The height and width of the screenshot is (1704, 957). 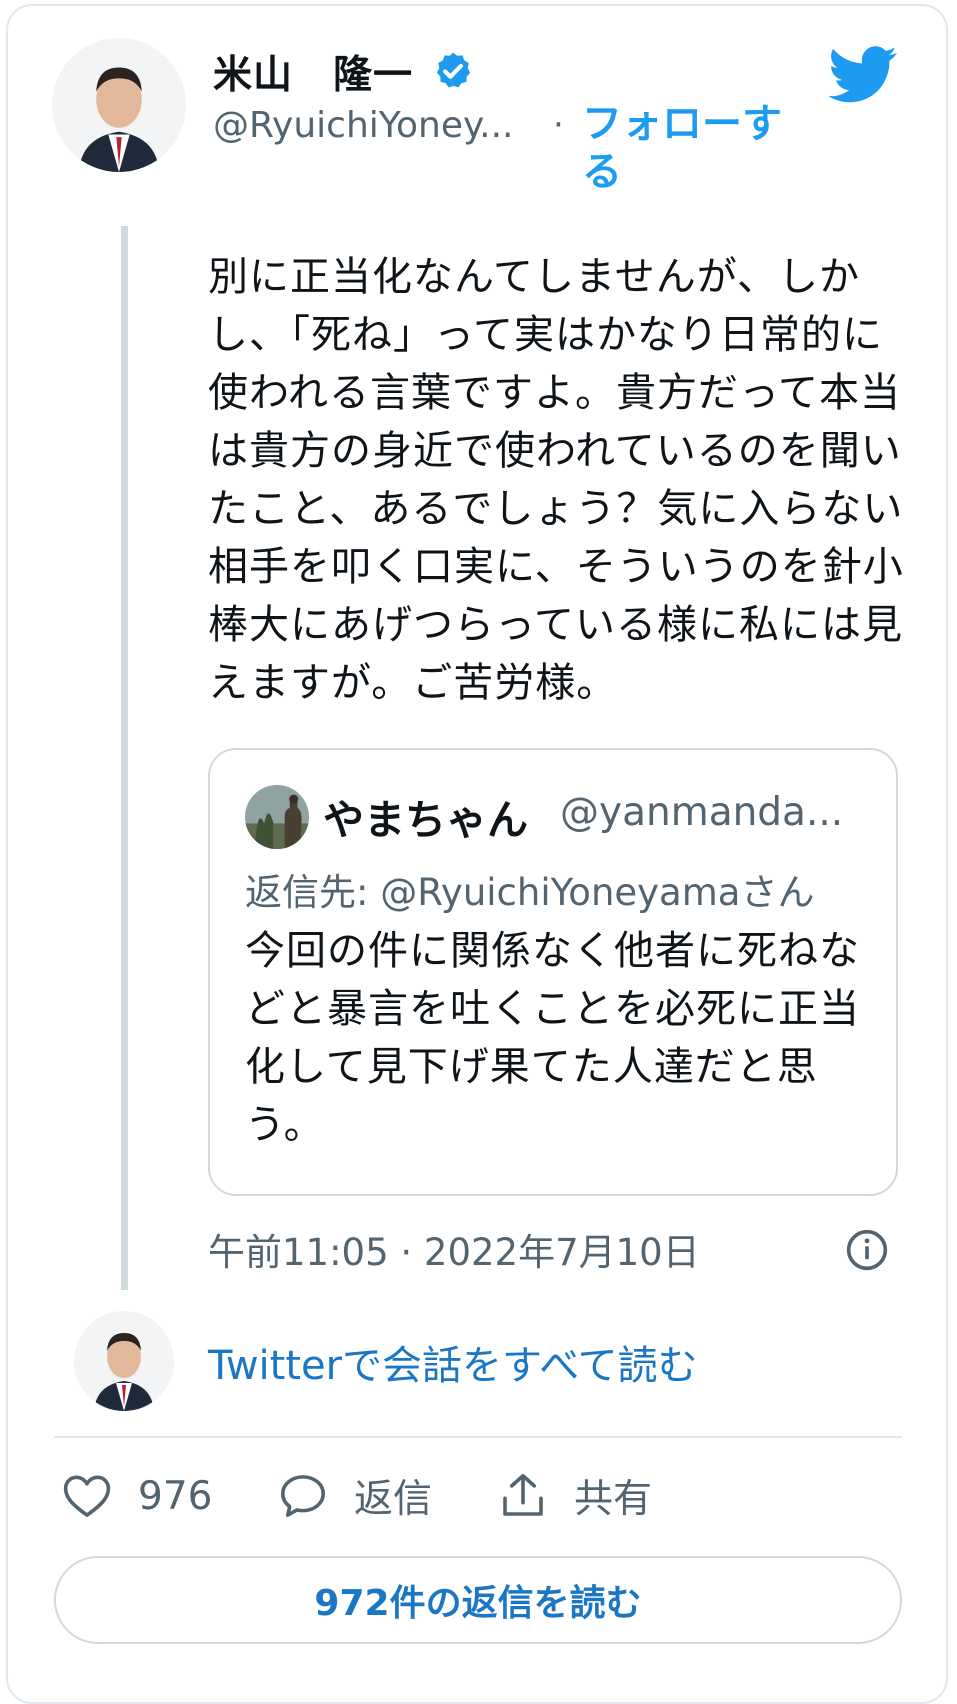 What do you see at coordinates (303, 1496) in the screenshot?
I see `speech-bubble-icon` at bounding box center [303, 1496].